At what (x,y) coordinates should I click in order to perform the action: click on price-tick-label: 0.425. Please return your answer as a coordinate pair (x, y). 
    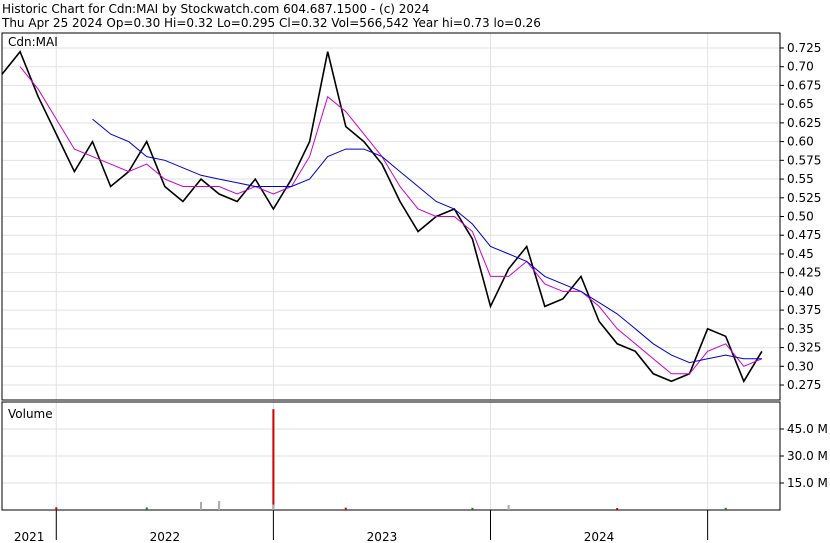
    Looking at the image, I should click on (804, 273).